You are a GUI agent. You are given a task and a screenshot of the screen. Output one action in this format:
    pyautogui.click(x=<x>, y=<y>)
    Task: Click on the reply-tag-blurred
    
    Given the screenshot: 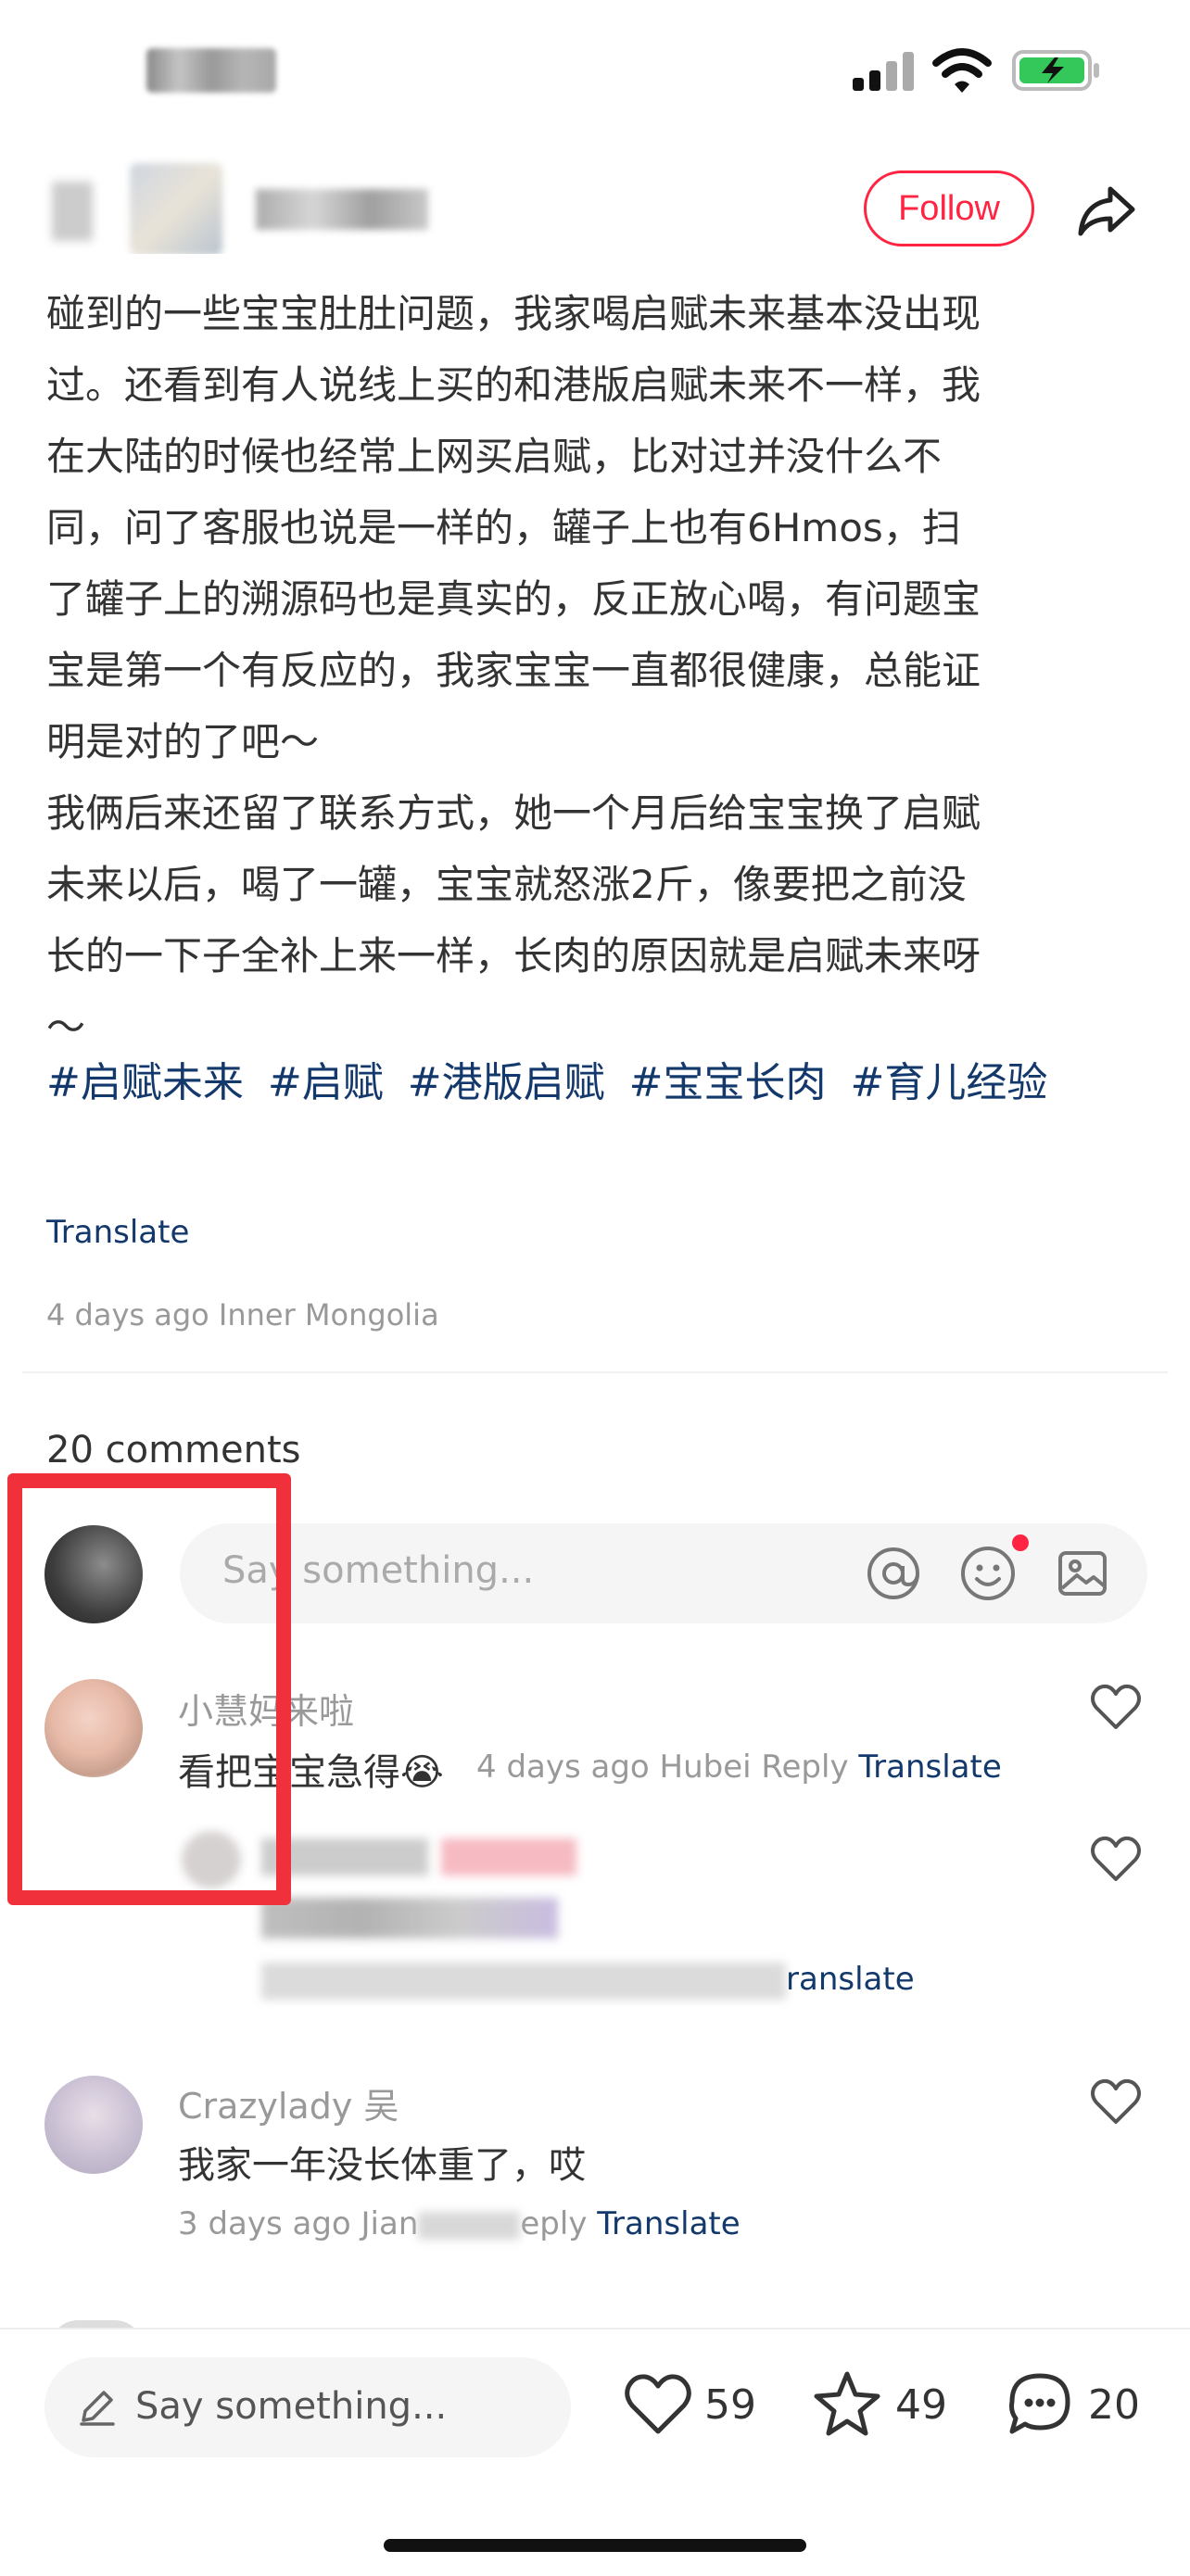 What is the action you would take?
    pyautogui.click(x=508, y=1856)
    